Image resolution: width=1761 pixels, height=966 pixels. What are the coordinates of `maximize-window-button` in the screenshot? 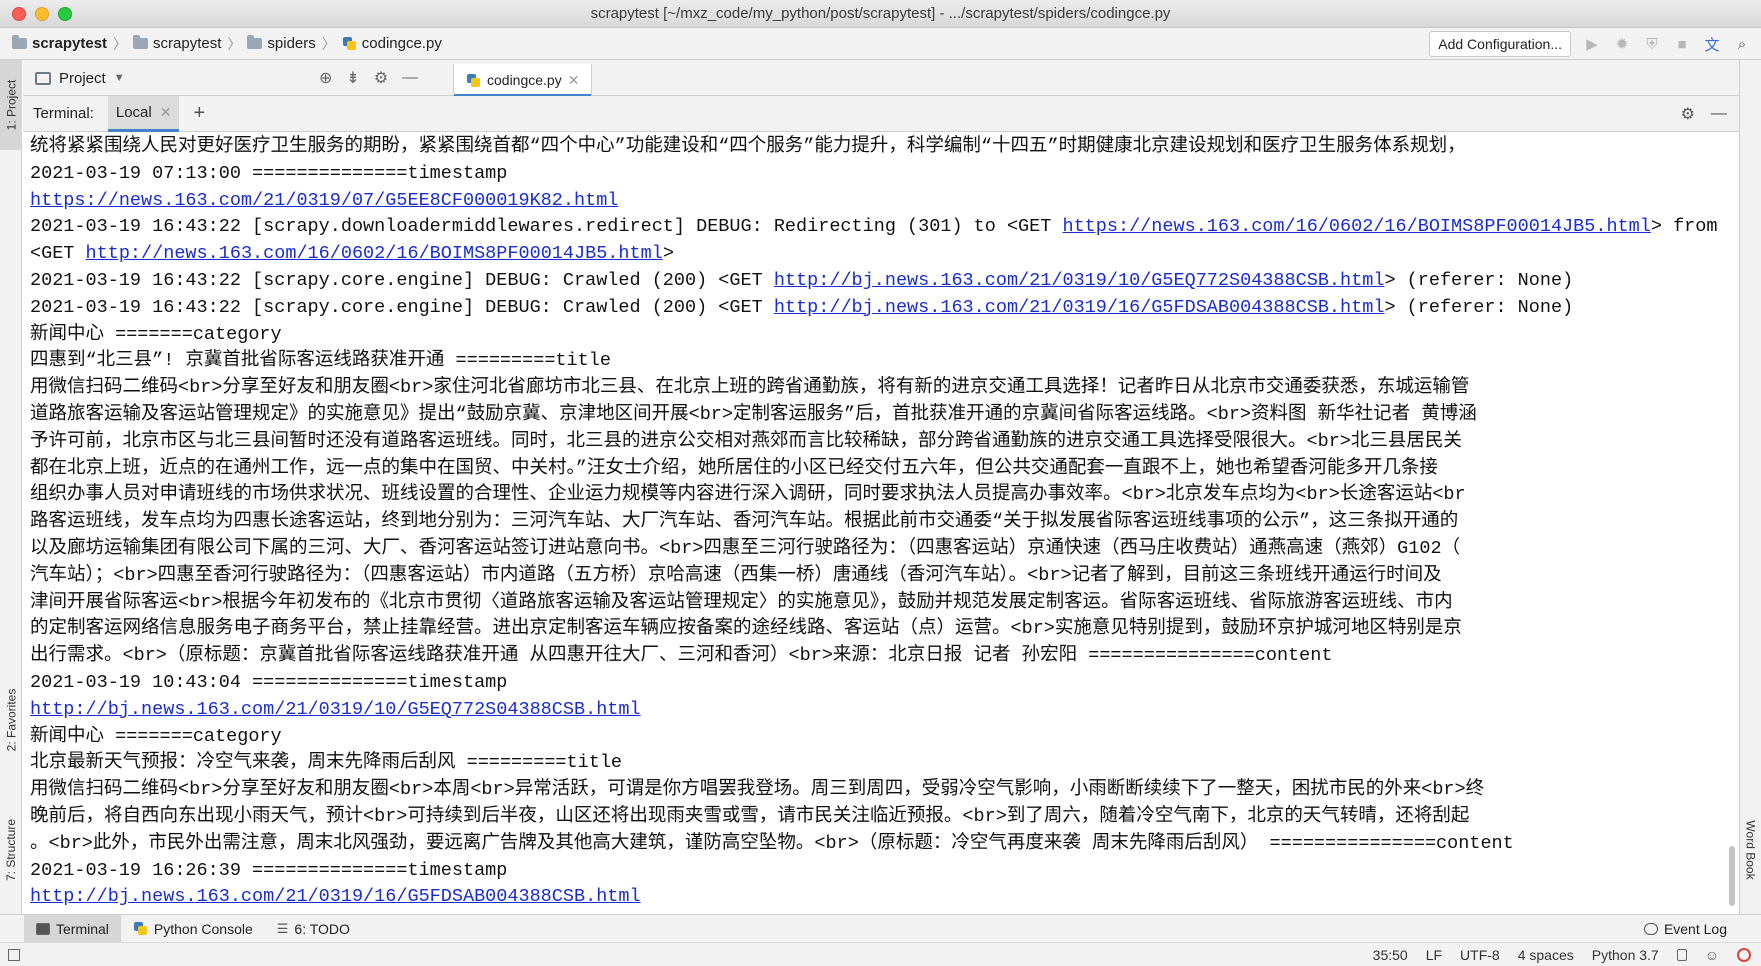 It's located at (65, 14).